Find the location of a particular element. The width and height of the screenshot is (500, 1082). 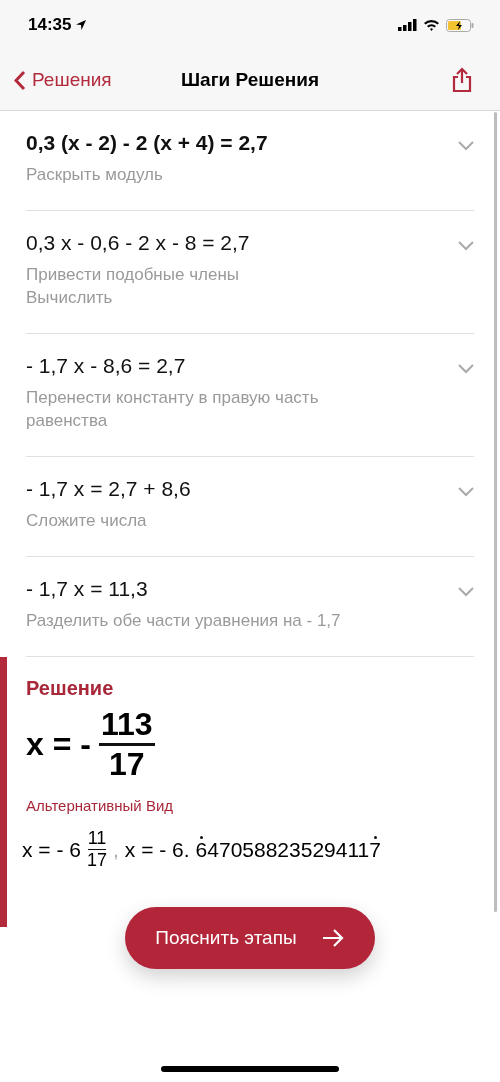

back-button: Решения is located at coordinates (63, 80).